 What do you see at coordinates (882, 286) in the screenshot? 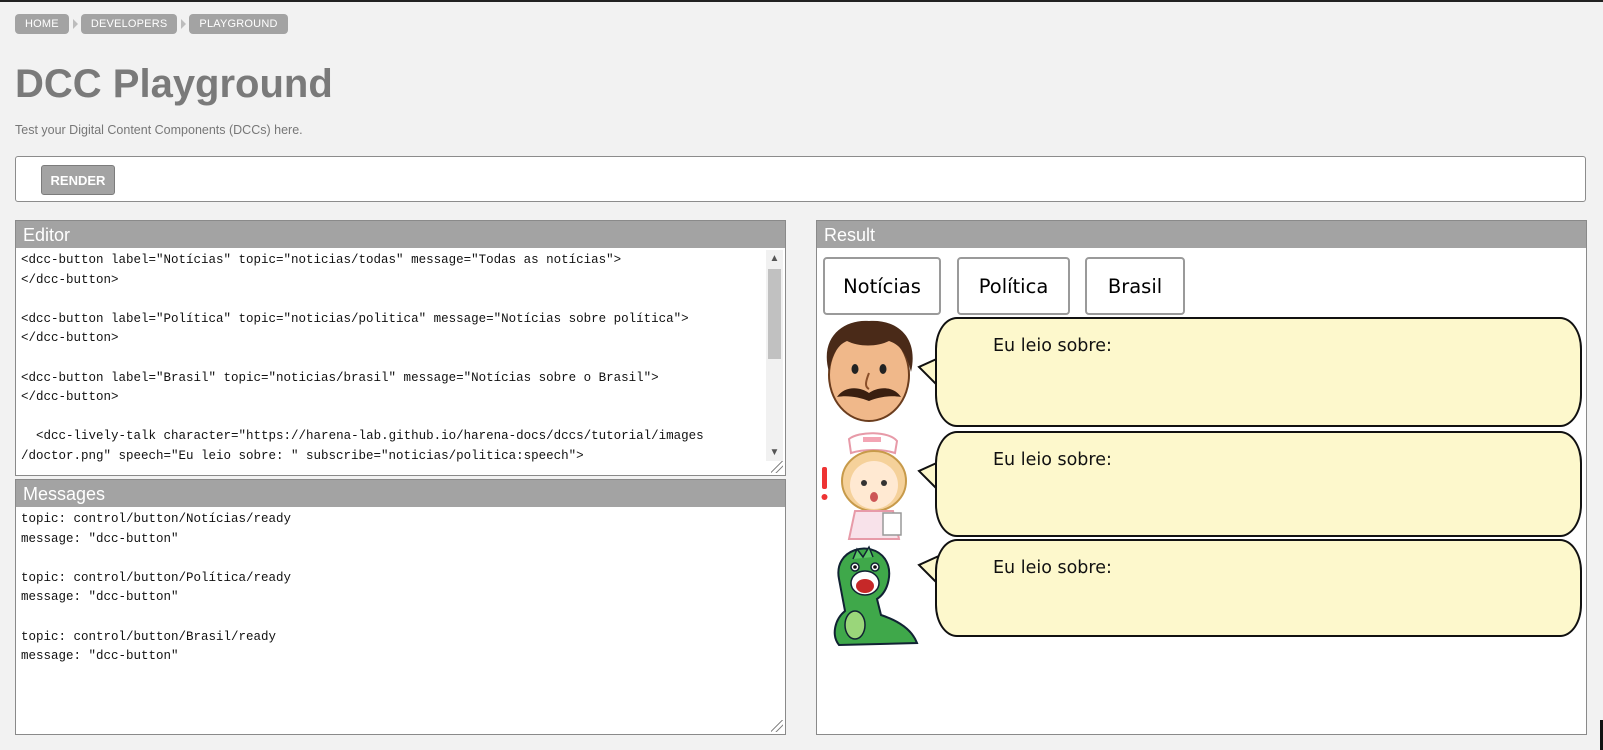
I see `noticias-button: Notícias` at bounding box center [882, 286].